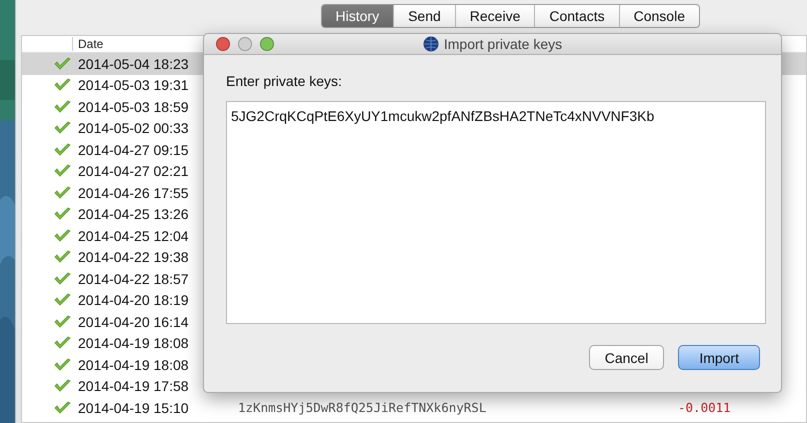  What do you see at coordinates (134, 322) in the screenshot?
I see `date-cell-text: 2014-04-20 16:14` at bounding box center [134, 322].